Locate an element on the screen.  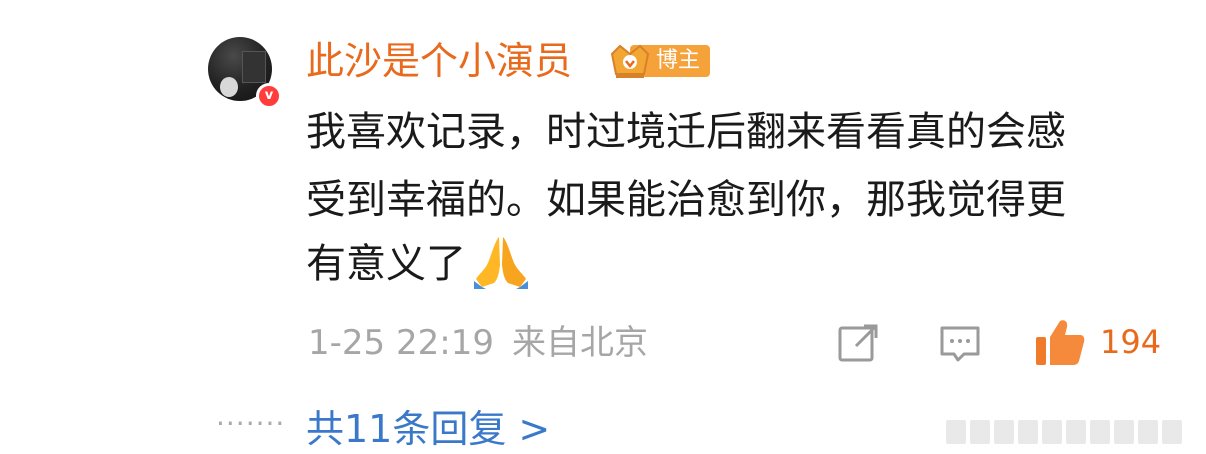
comment-text-line-1: 我喜欢记录，时过境迁后翻来看看真的会感 is located at coordinates (686, 132).